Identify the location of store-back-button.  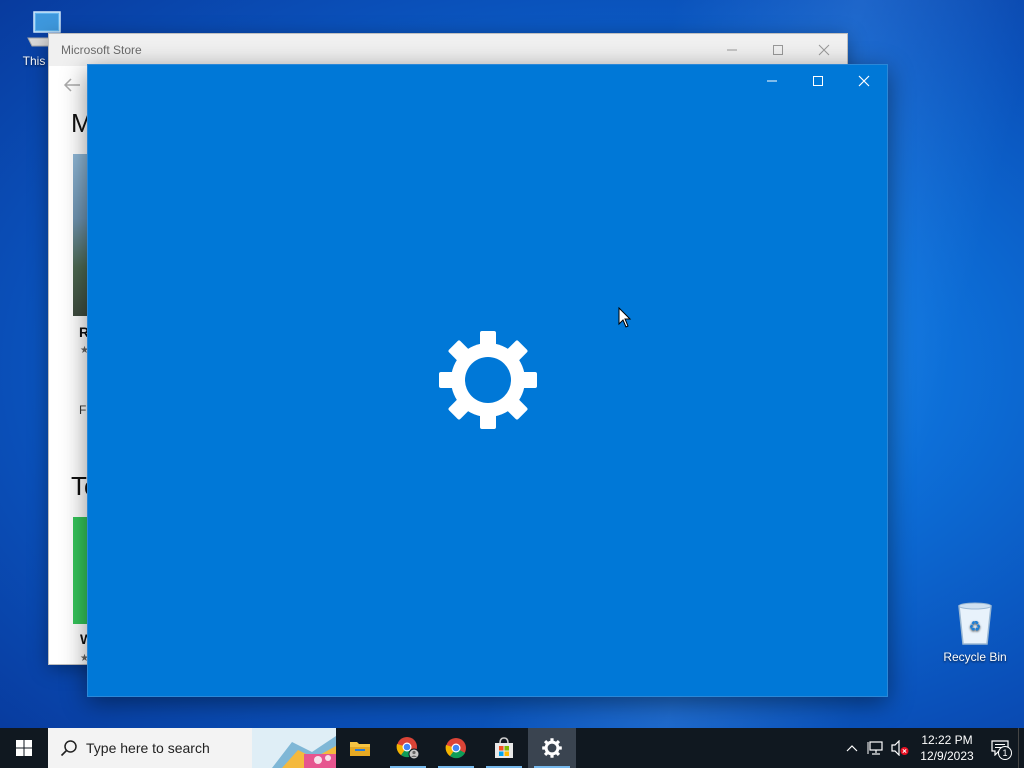
(72, 87).